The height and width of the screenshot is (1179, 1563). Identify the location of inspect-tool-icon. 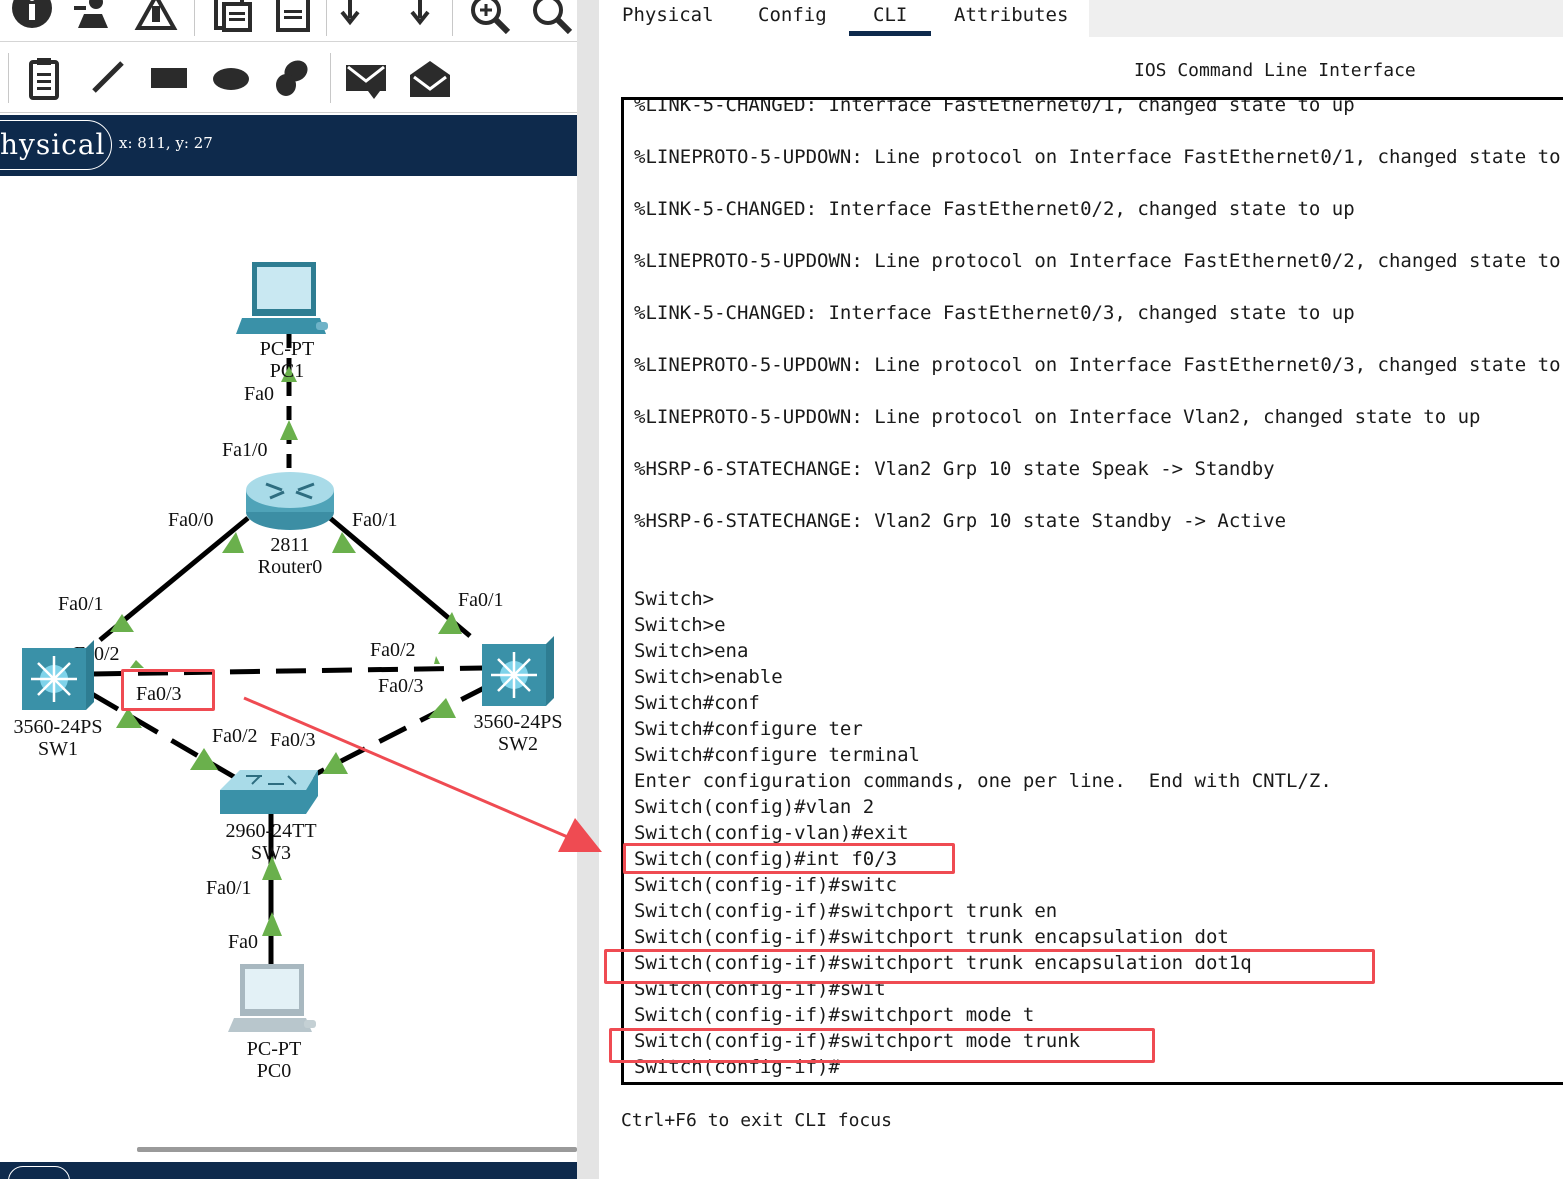
(156, 16).